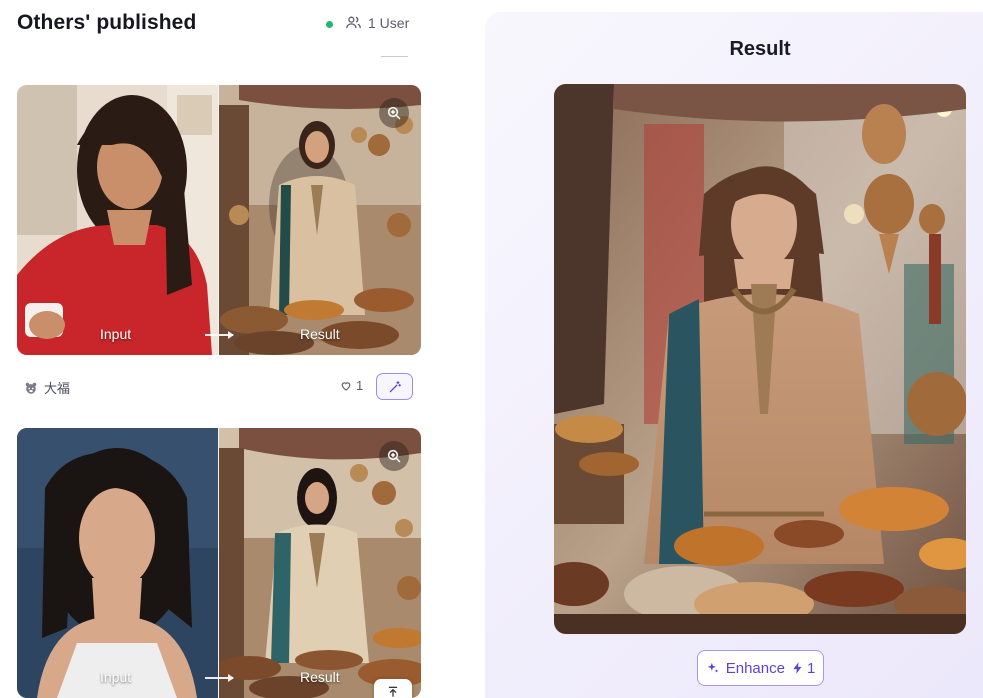 This screenshot has height=698, width=983. I want to click on scroll-indicator, so click(394, 56).